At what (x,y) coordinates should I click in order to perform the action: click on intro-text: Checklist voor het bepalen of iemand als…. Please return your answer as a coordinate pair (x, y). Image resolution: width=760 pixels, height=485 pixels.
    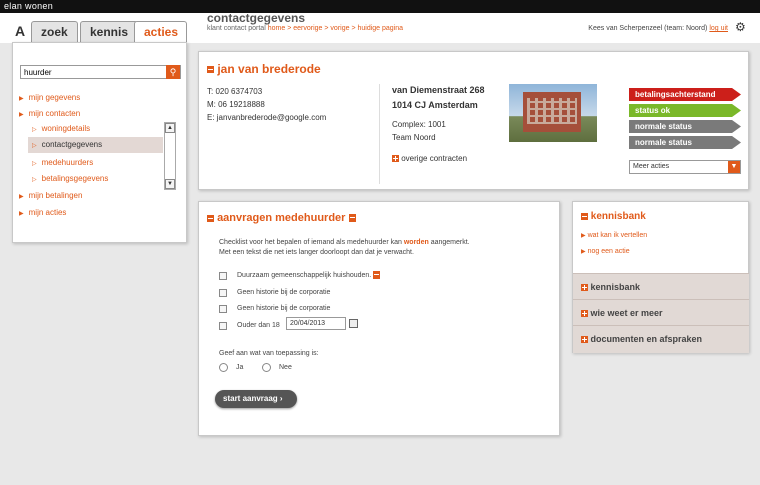
    Looking at the image, I should click on (310, 242).